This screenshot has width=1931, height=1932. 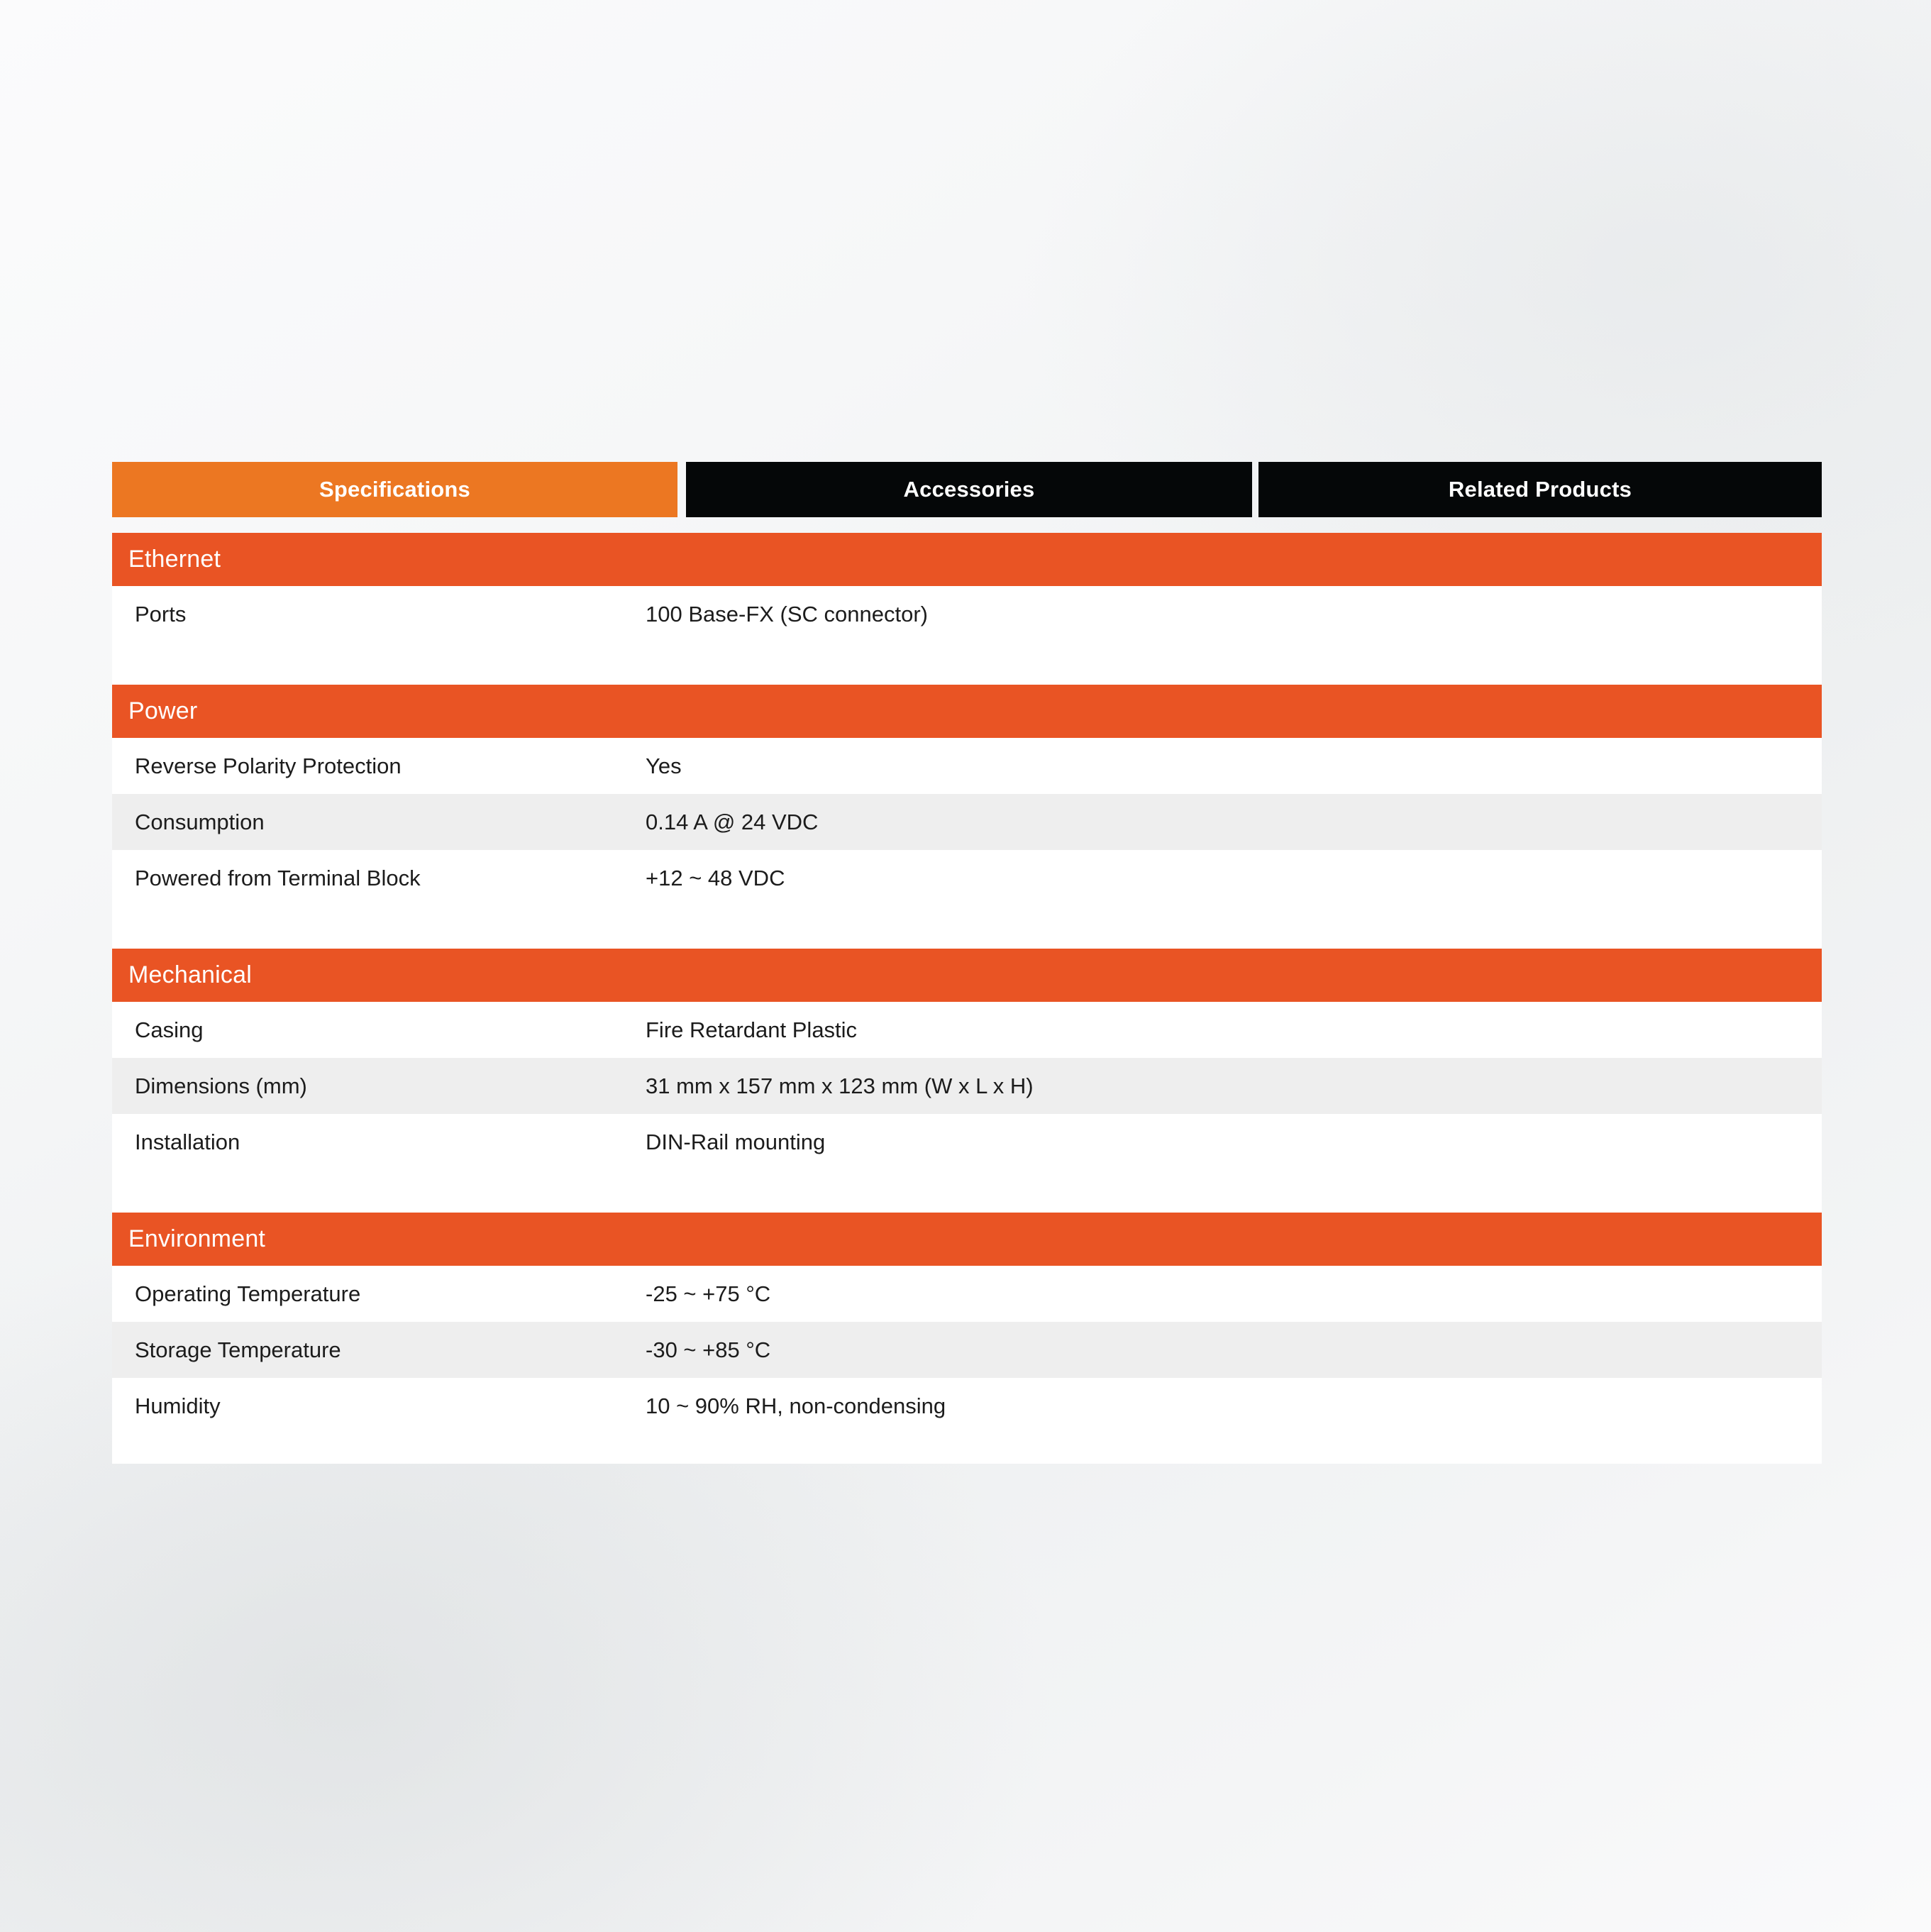 I want to click on section-header-power: Power, so click(x=967, y=712).